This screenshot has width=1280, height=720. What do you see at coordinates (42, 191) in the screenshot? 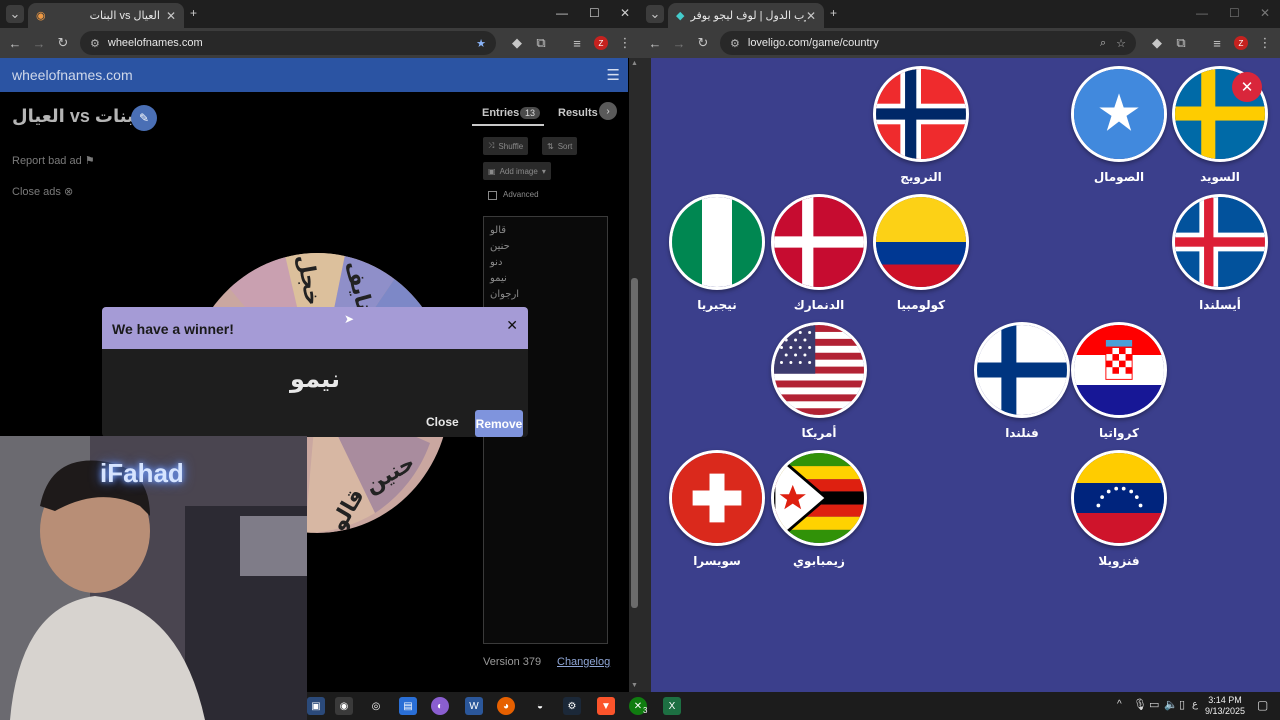
I see `close-ads-link: Close ads ⊗` at bounding box center [42, 191].